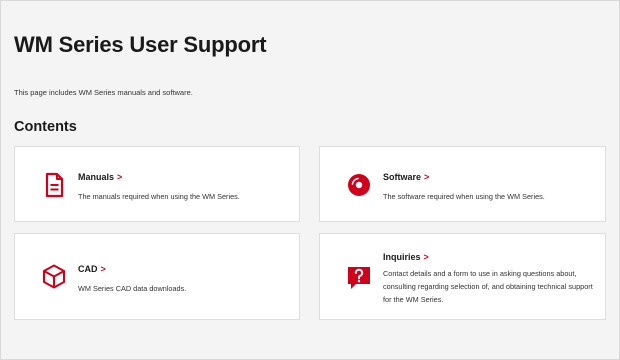 Image resolution: width=620 pixels, height=360 pixels. I want to click on cube-icon, so click(54, 276).